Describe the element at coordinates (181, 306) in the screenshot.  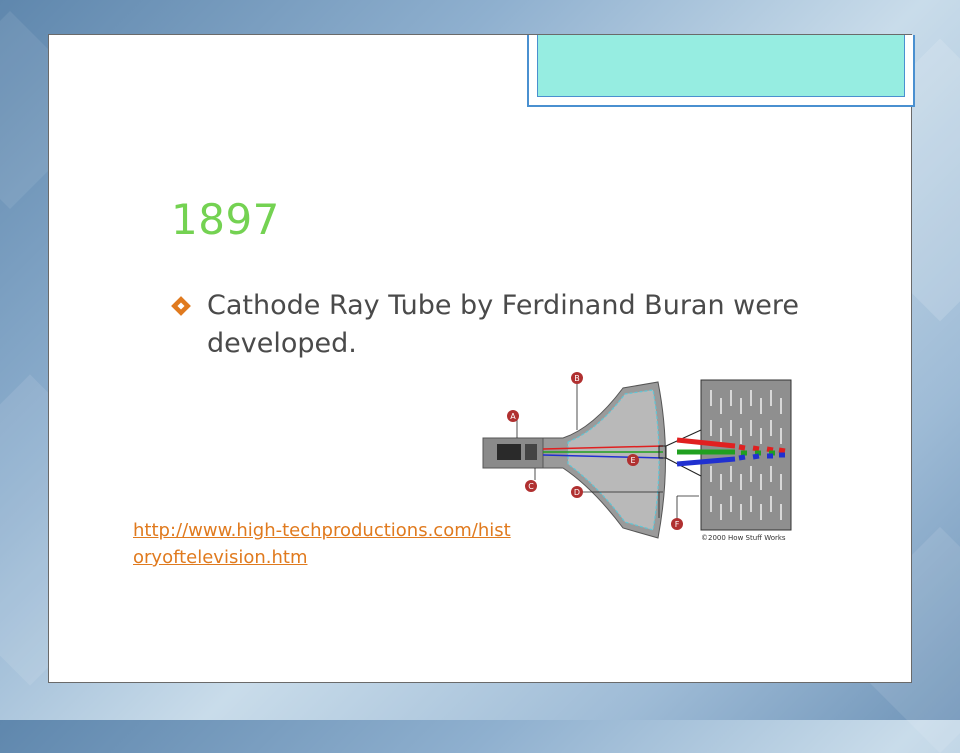
I see `diamond-bullet-icon` at that location.